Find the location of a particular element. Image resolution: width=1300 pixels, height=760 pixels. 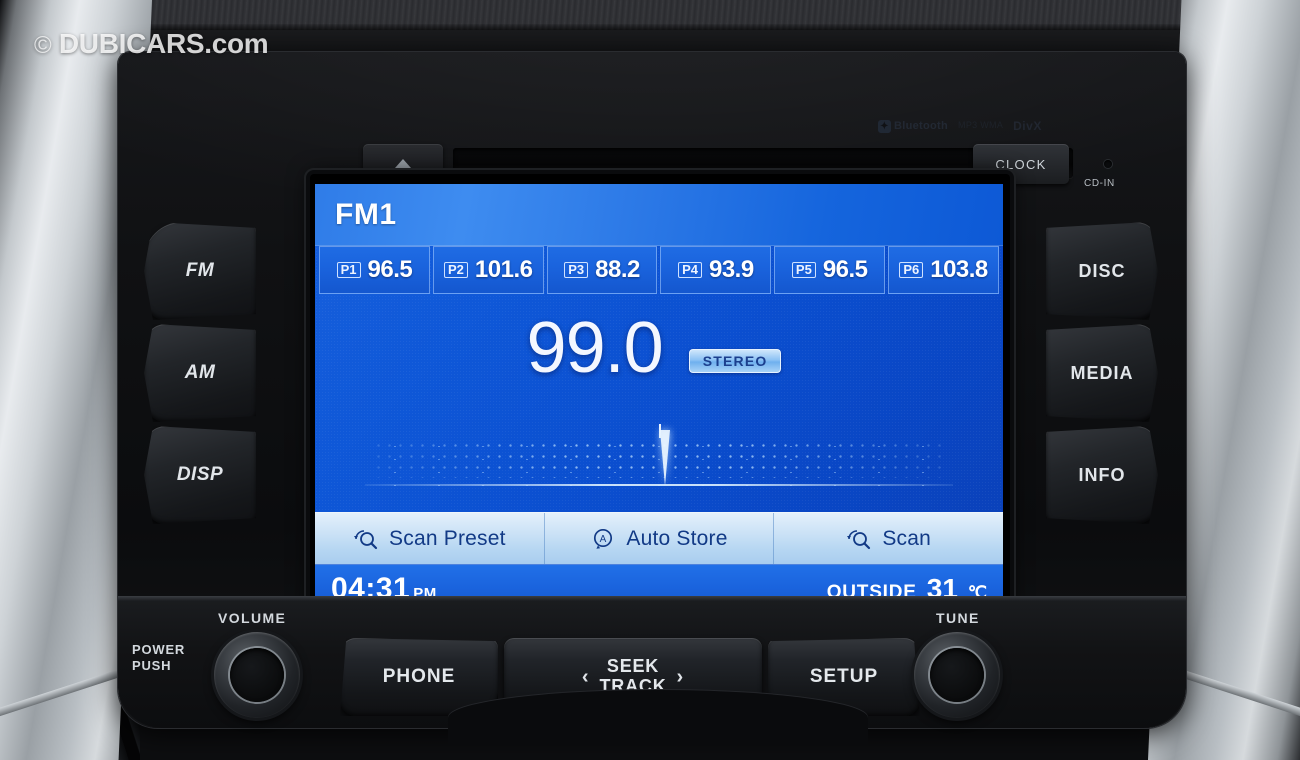

right-button-column: DISC MEDIA INFO is located at coordinates (1105, 375).